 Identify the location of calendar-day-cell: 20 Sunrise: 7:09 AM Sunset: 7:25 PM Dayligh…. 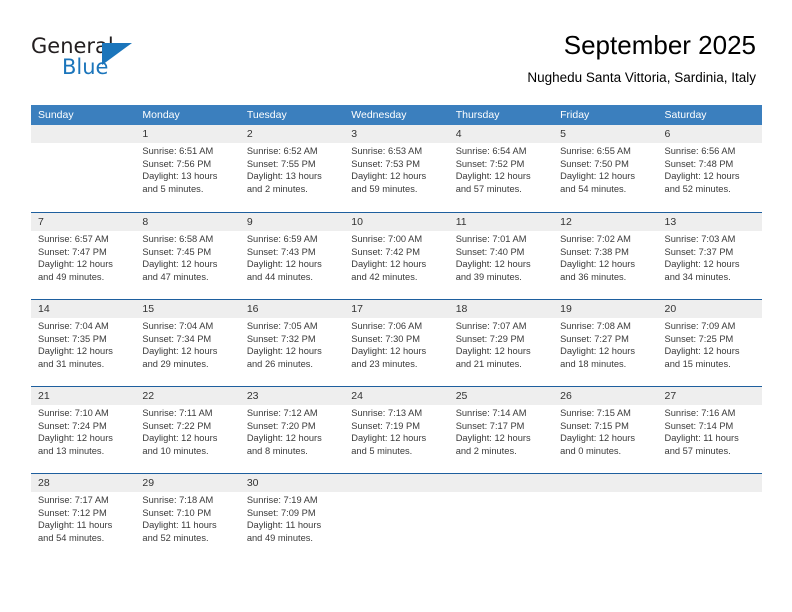
(710, 343).